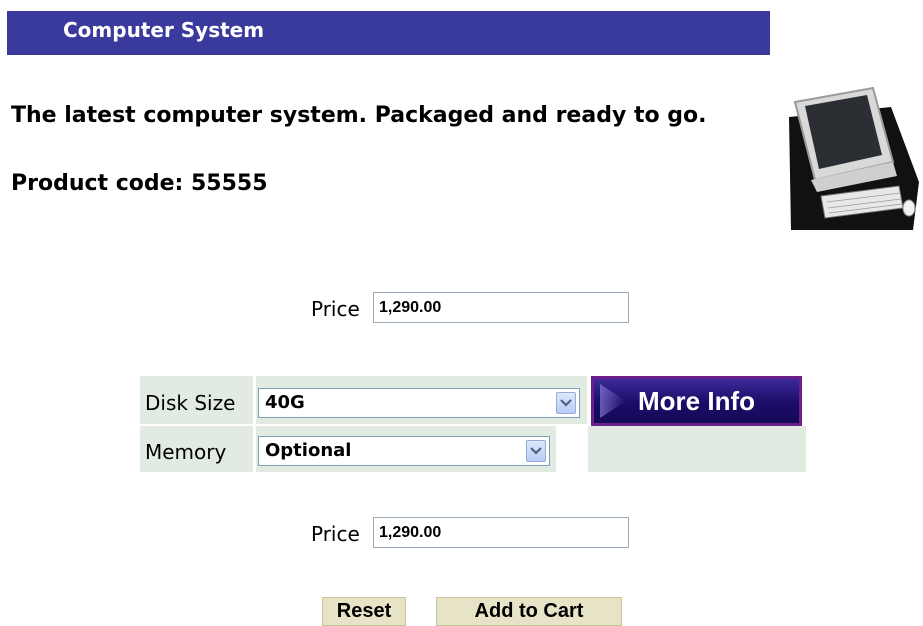 The width and height of the screenshot is (923, 626). I want to click on price-field-bottom: 1,290.00, so click(501, 532).